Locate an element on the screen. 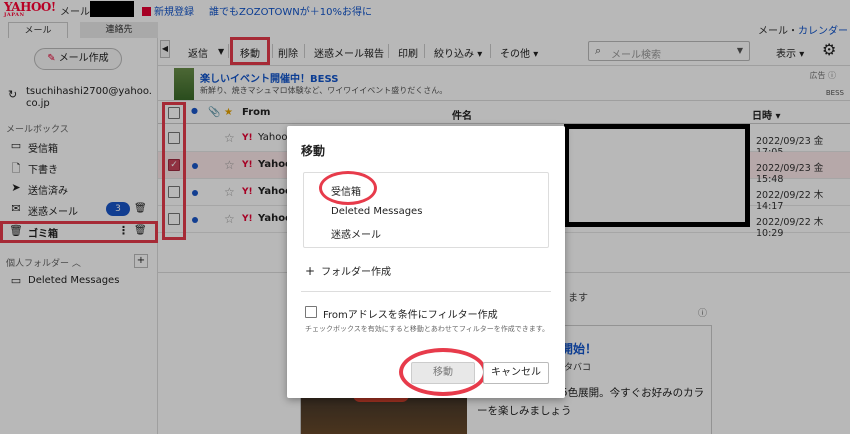  plus-icon: + is located at coordinates (310, 271).